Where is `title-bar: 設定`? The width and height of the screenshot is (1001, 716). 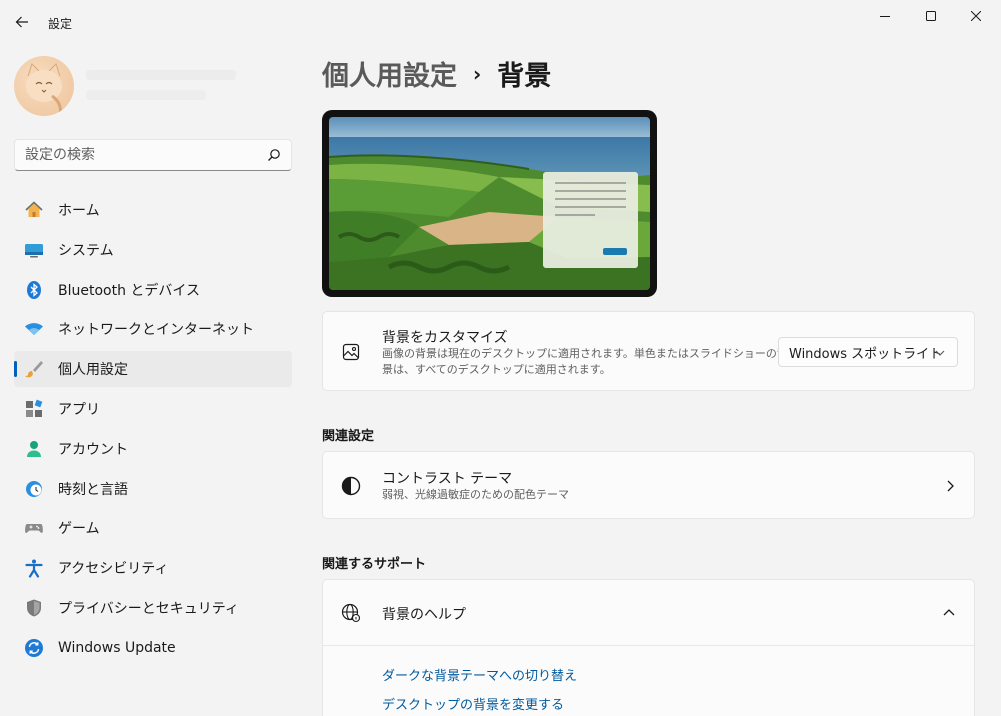
title-bar: 設定 is located at coordinates (500, 22).